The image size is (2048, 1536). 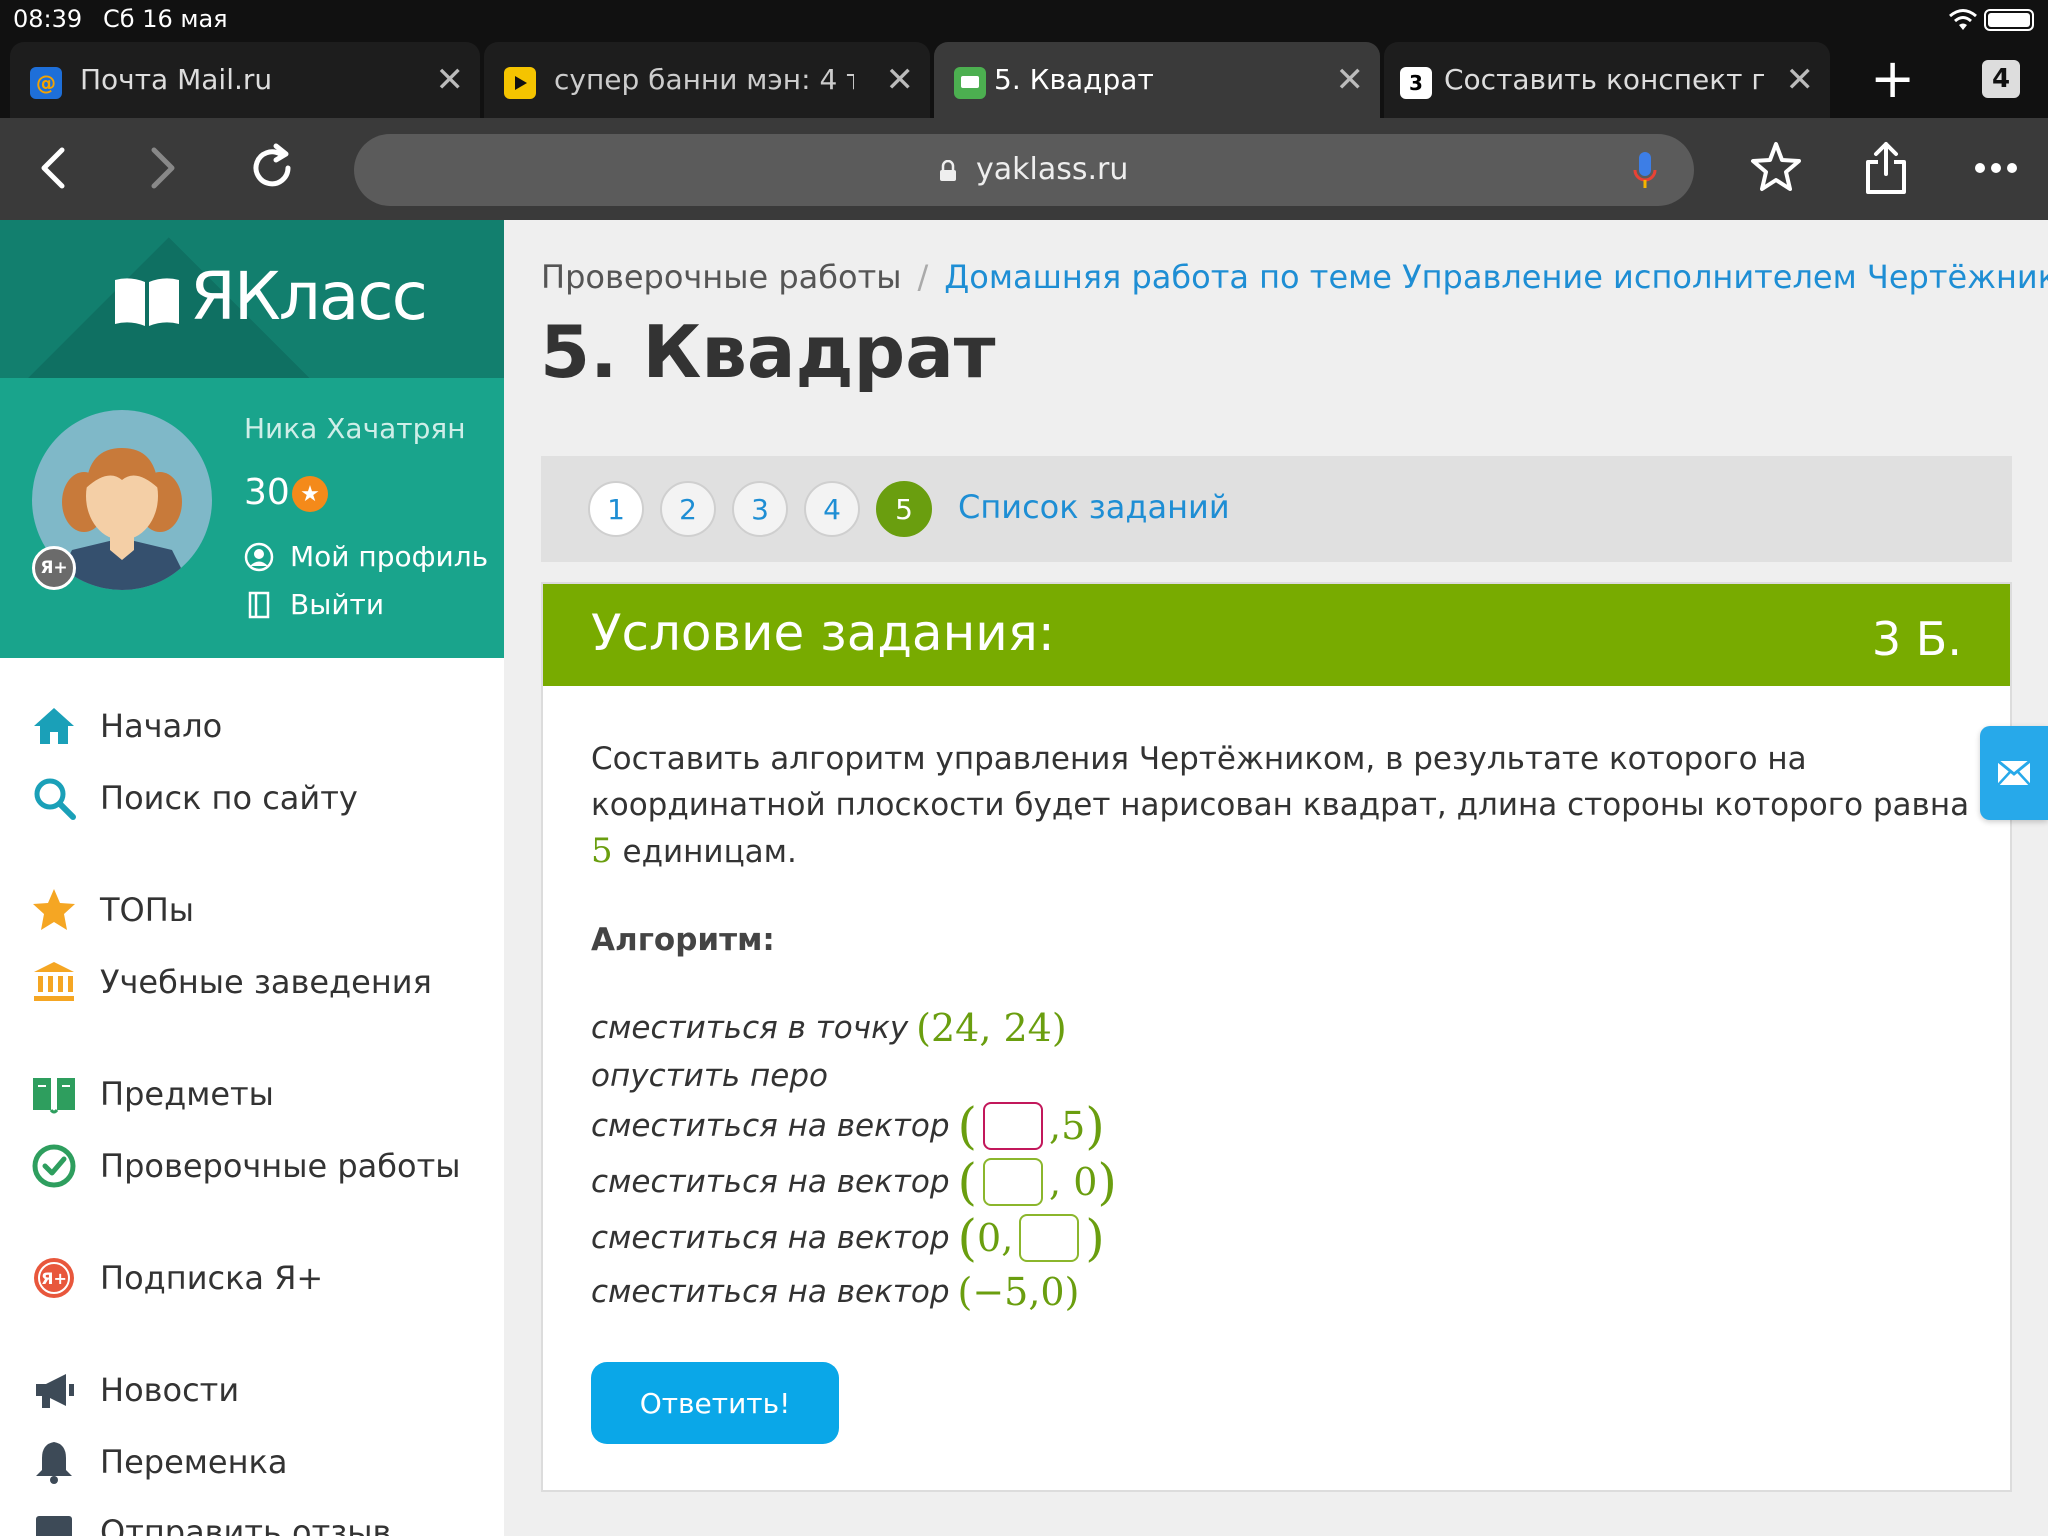 What do you see at coordinates (54, 568) in the screenshot?
I see `subscription-badge: Я+` at bounding box center [54, 568].